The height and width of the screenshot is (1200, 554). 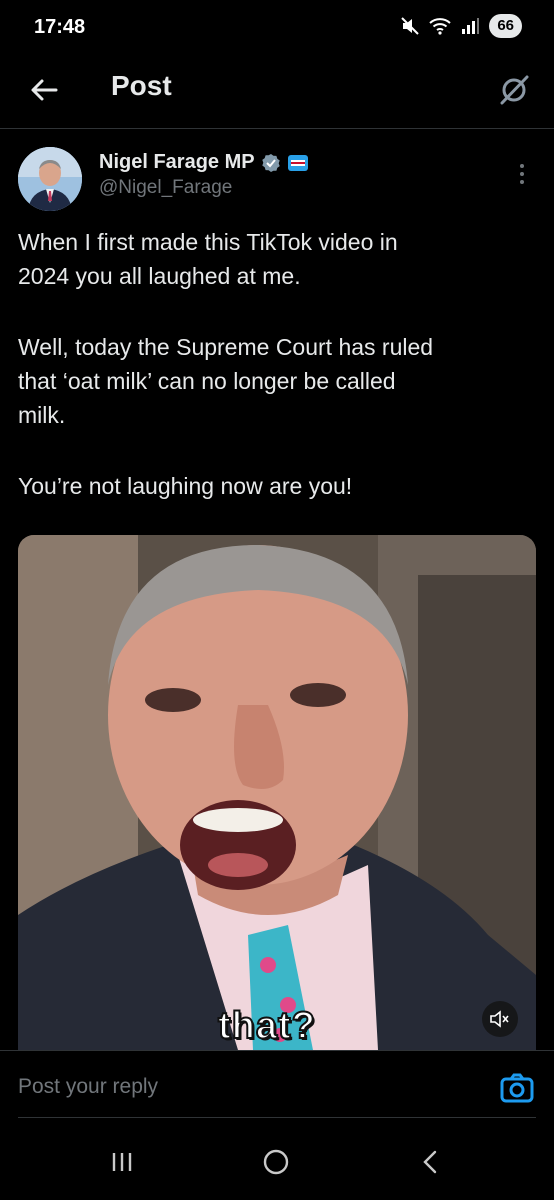 I want to click on chevron-left-icon, so click(x=430, y=1162).